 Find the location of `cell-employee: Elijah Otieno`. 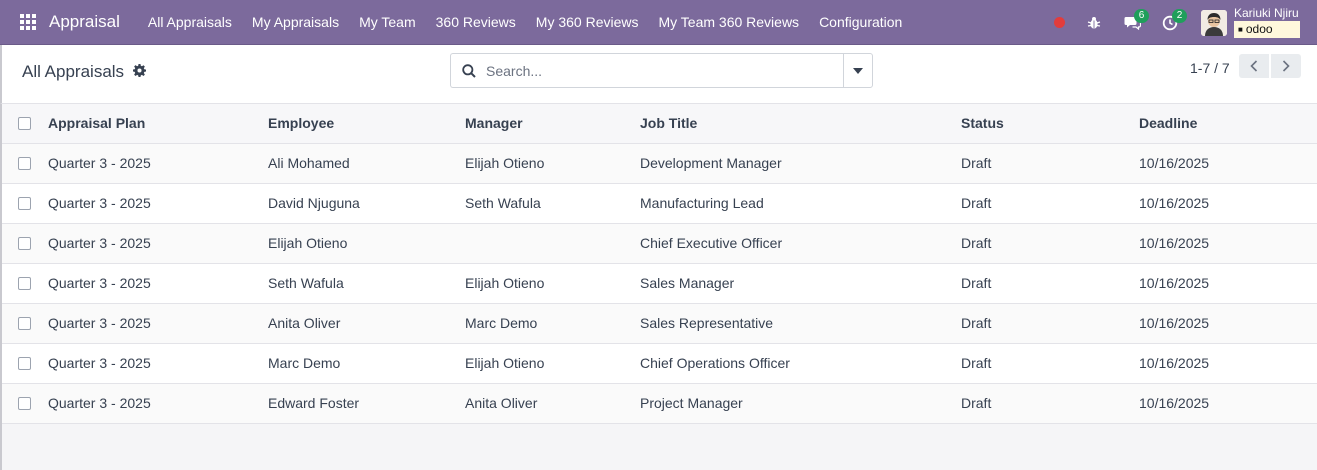

cell-employee: Elijah Otieno is located at coordinates (366, 243).